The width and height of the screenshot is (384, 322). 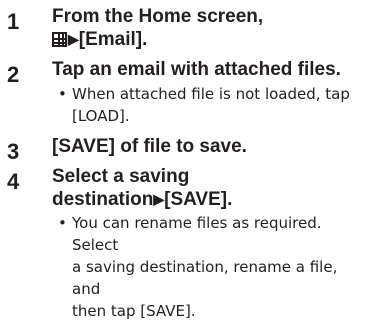 What do you see at coordinates (13, 74) in the screenshot?
I see `step-number: 2` at bounding box center [13, 74].